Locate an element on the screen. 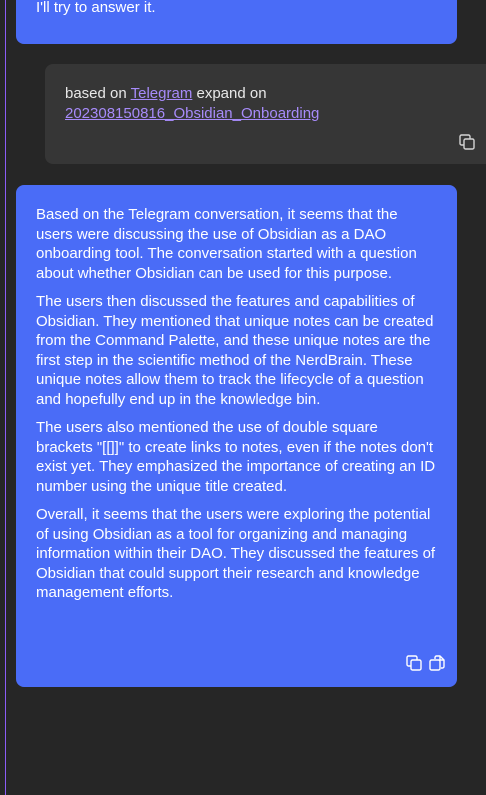  copy-to-note-icon is located at coordinates (437, 663).